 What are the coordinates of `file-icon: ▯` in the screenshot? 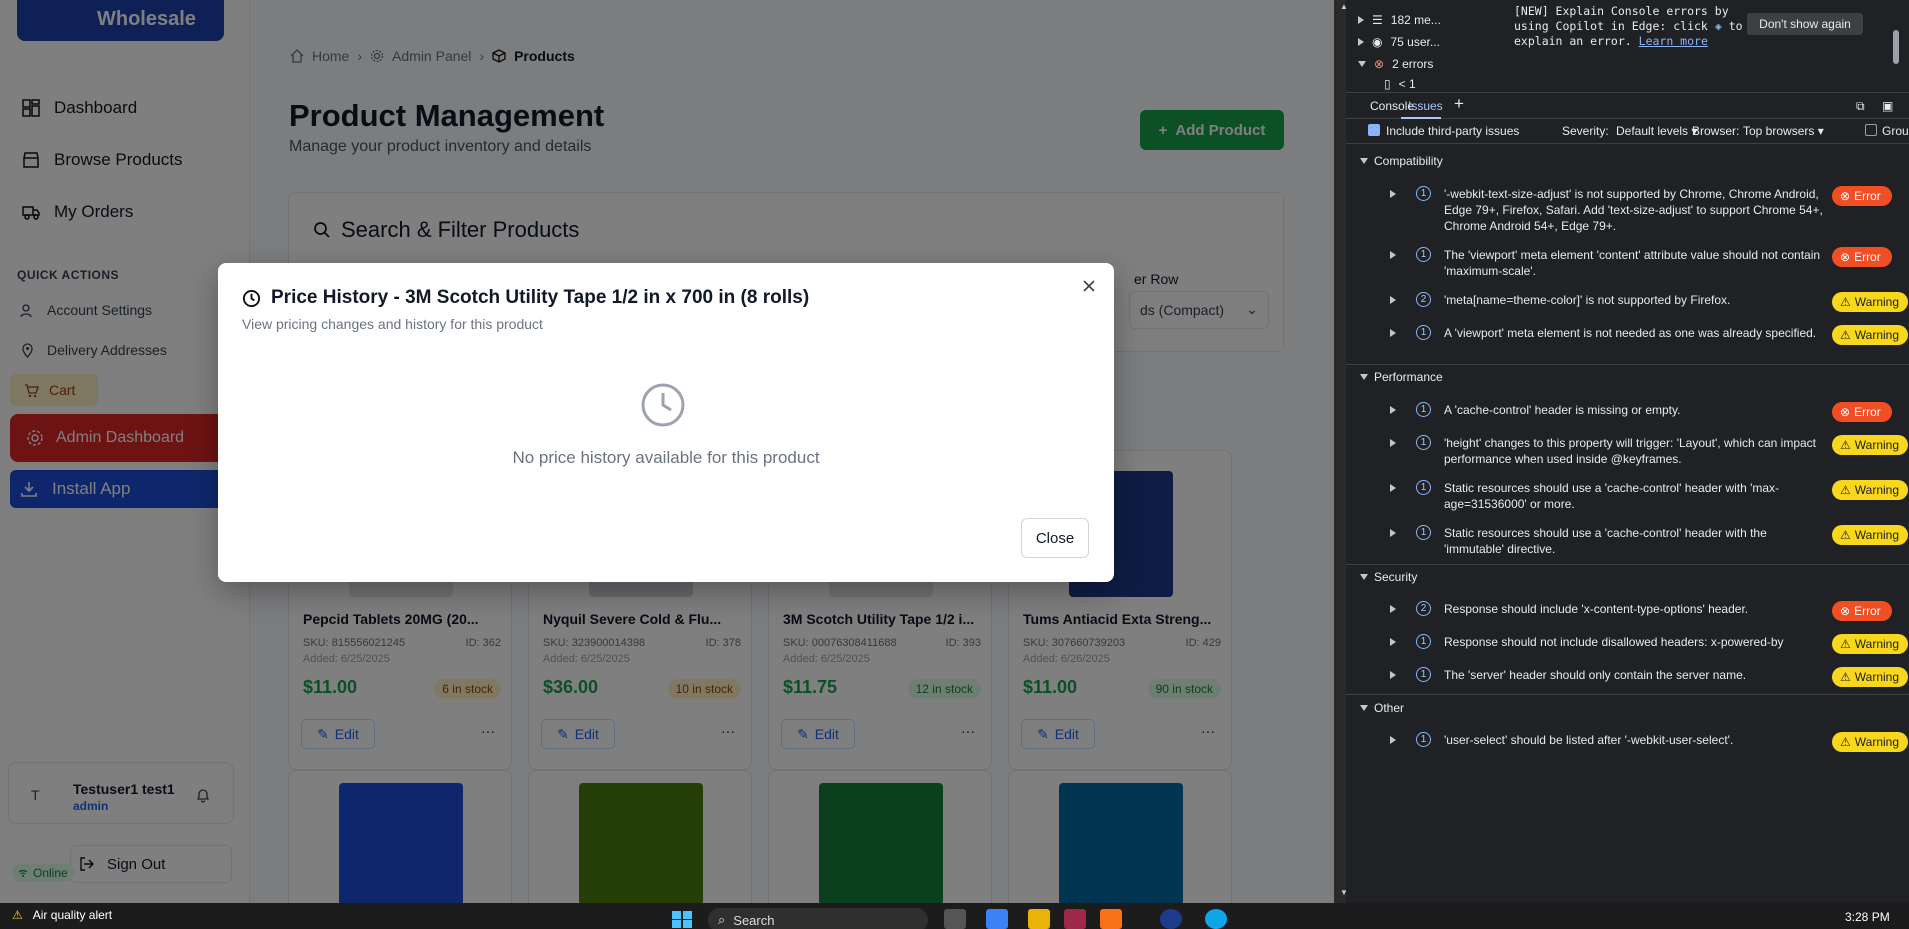 It's located at (1387, 84).